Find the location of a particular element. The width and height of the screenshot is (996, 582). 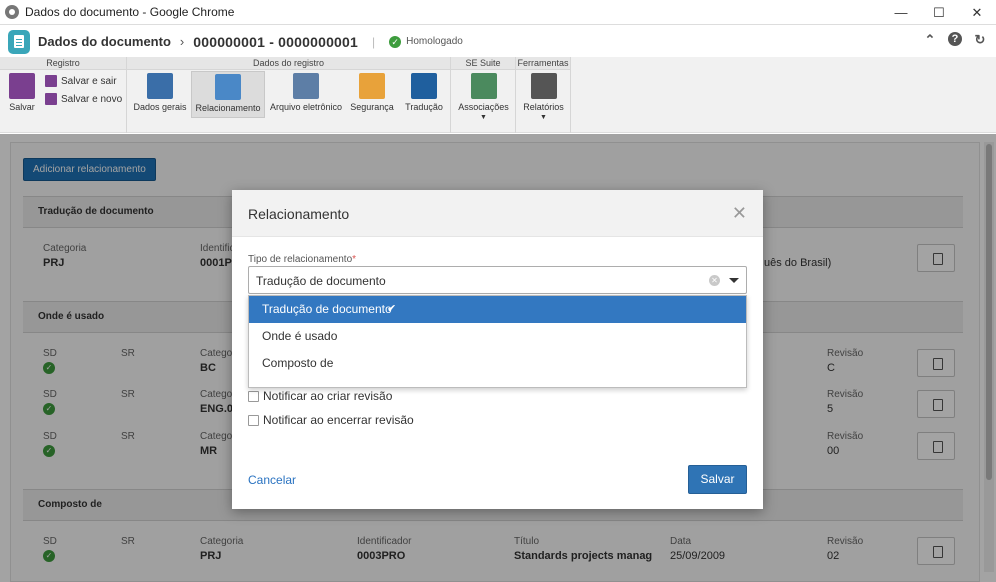

relationship-type-label: Tipo de relacionamento* is located at coordinates (302, 259).